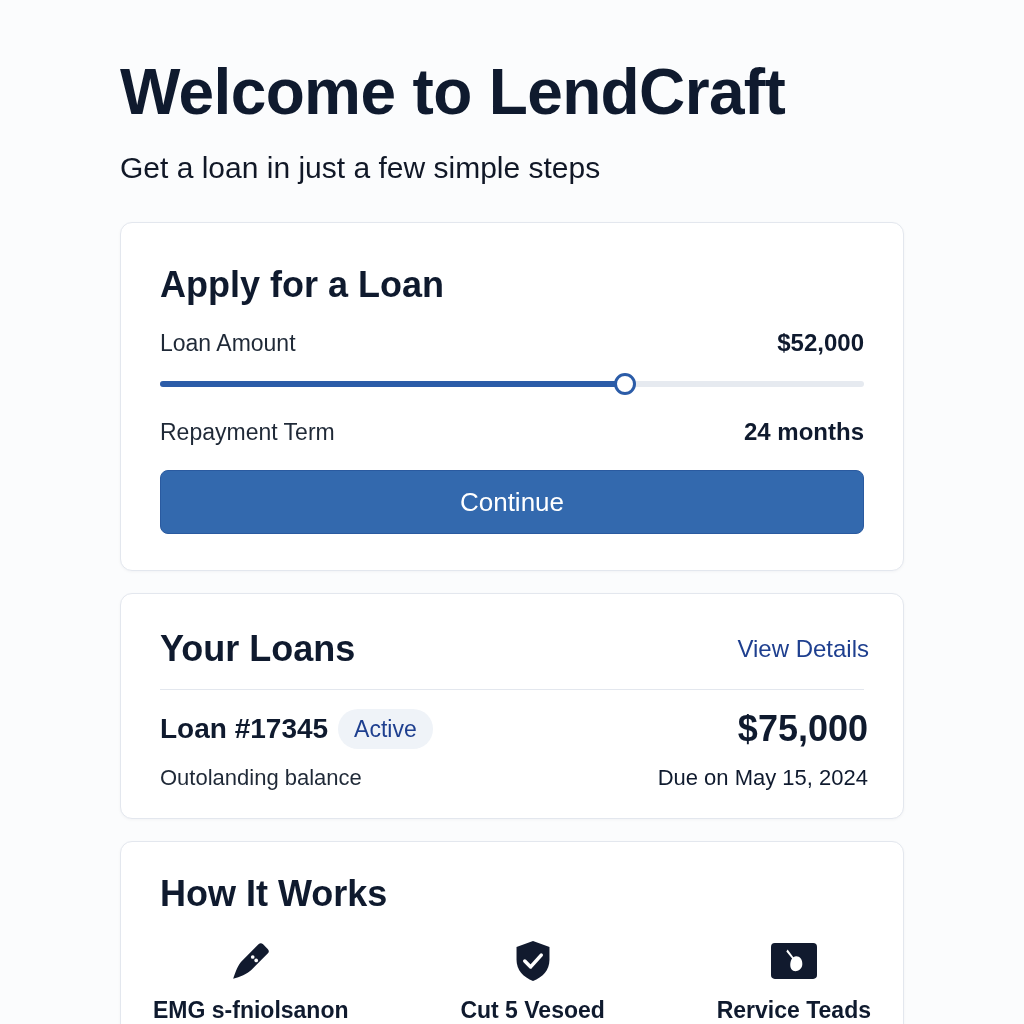 The image size is (1024, 1024). What do you see at coordinates (453, 92) in the screenshot?
I see `page-title: Welcome to LendCraft` at bounding box center [453, 92].